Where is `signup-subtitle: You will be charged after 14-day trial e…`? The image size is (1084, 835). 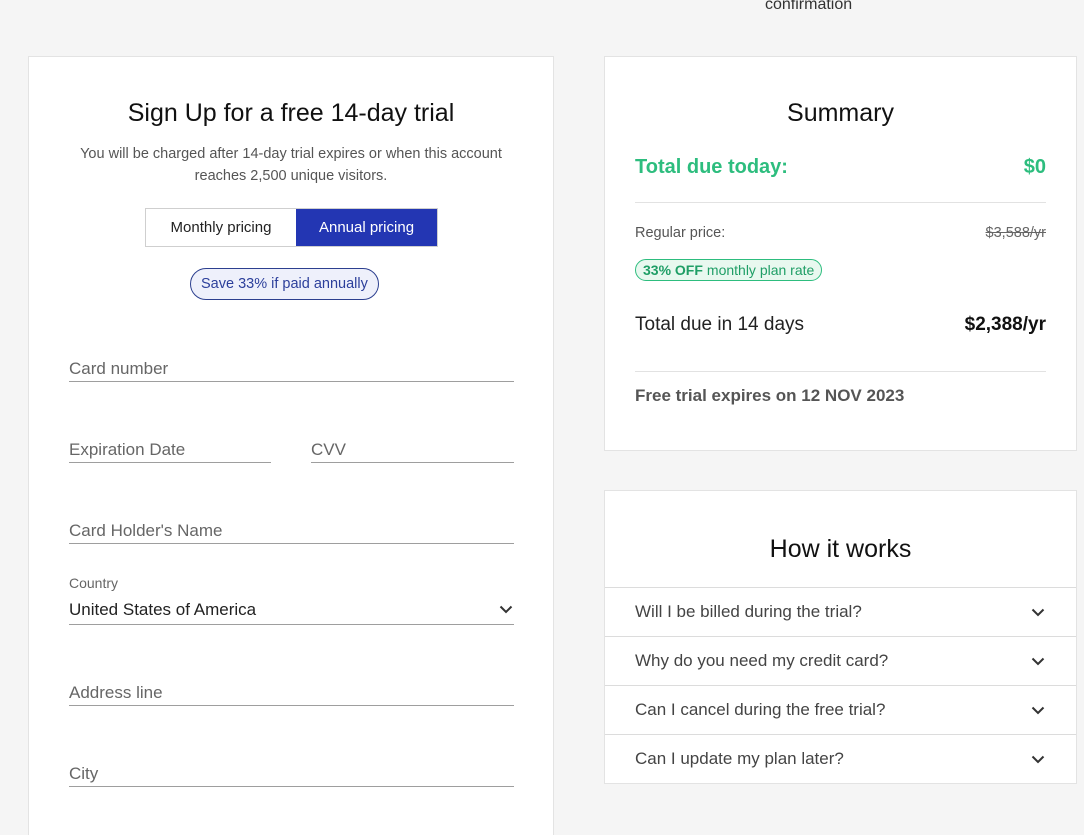 signup-subtitle: You will be charged after 14-day trial e… is located at coordinates (291, 165).